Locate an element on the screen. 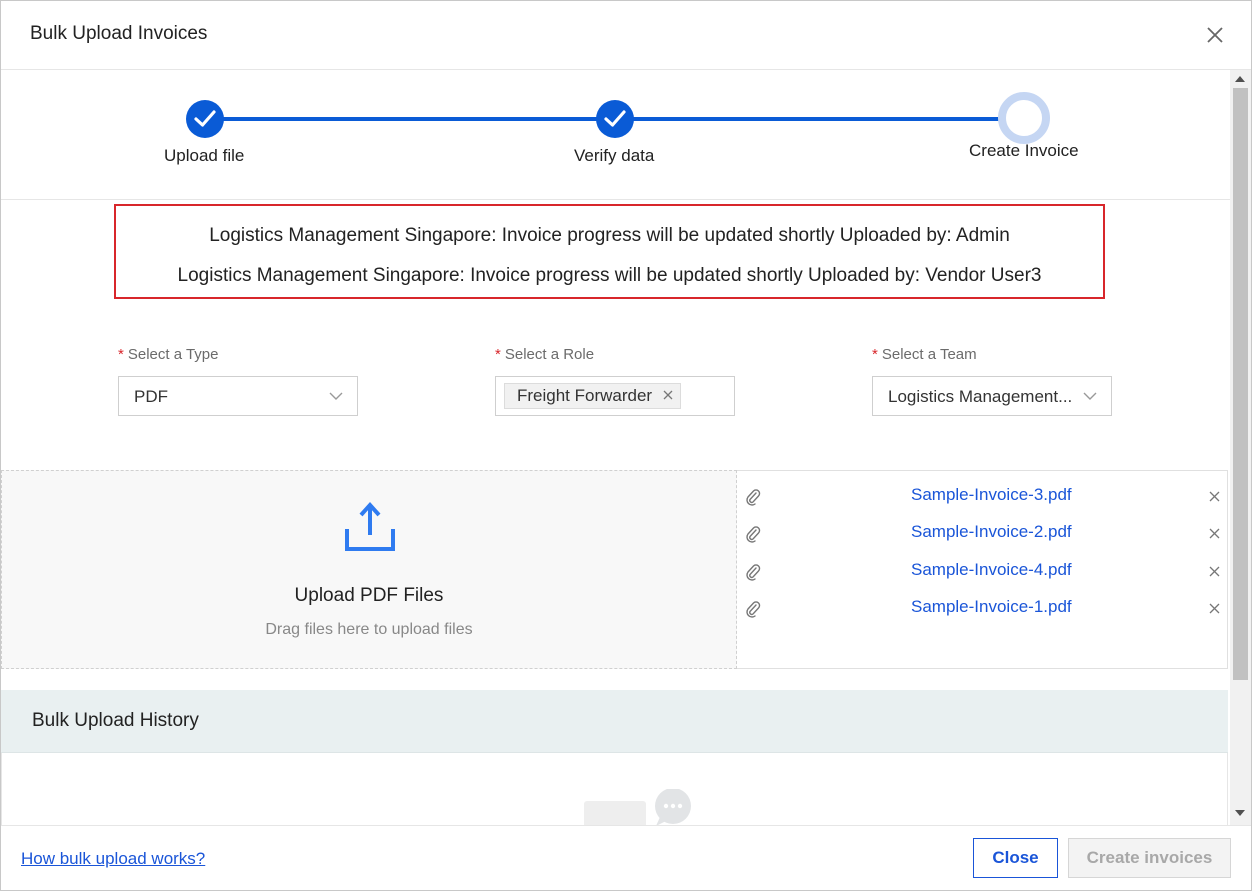 This screenshot has width=1252, height=891. step-label-create-invoice: Create Invoice is located at coordinates (1024, 150).